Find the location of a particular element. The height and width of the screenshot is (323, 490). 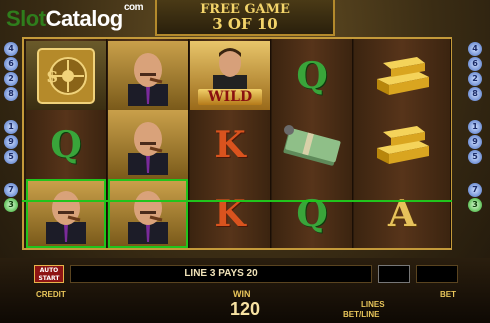

money-symbol is located at coordinates (312, 144).